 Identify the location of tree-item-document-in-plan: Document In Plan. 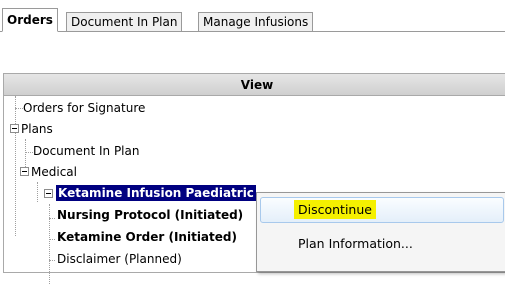
(86, 151).